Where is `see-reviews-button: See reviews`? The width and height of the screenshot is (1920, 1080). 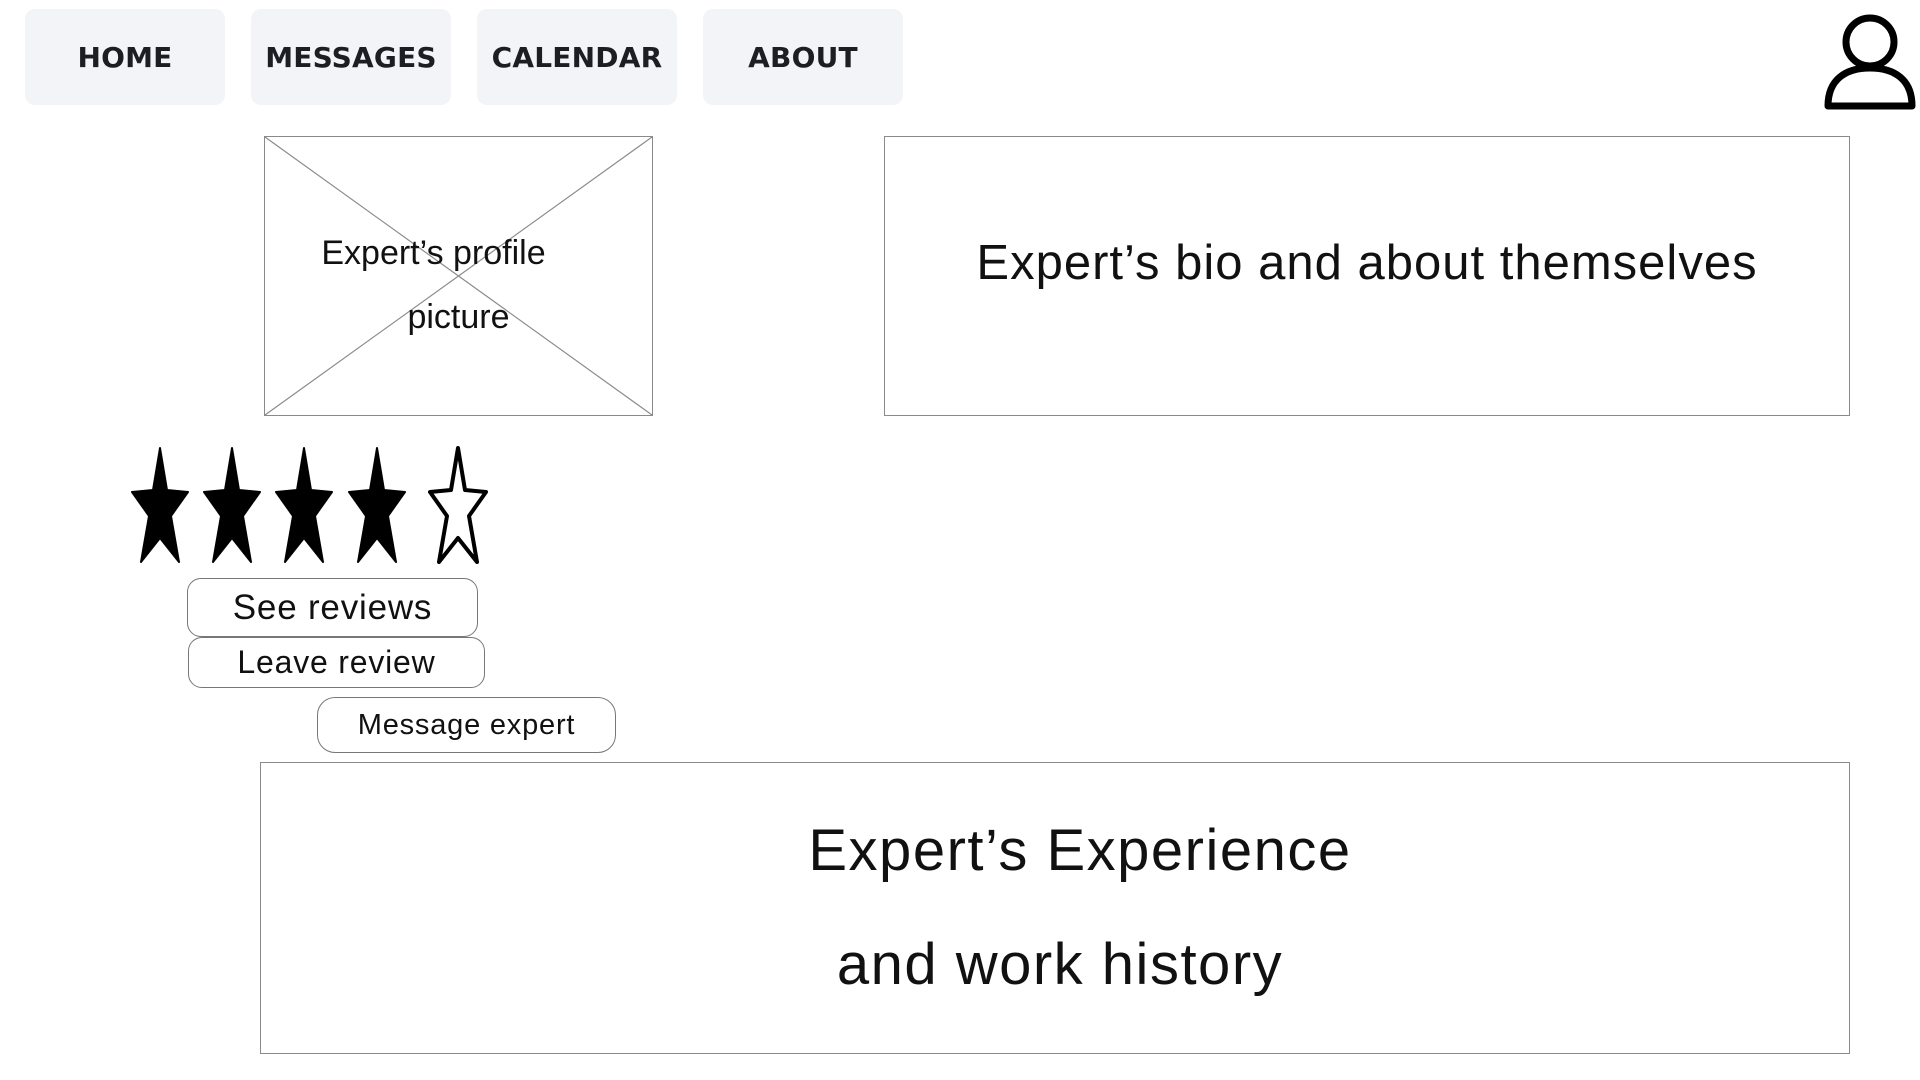 see-reviews-button: See reviews is located at coordinates (332, 607).